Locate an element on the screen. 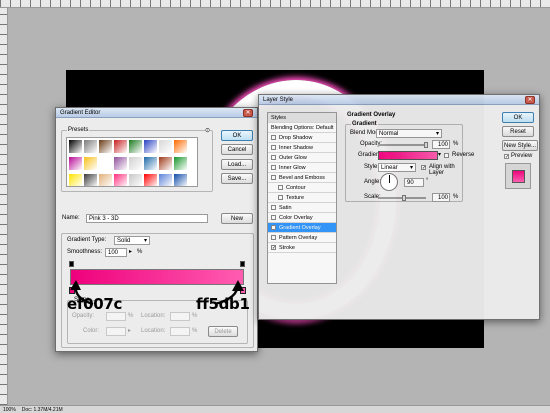 This screenshot has height=413, width=550. style-item-blending-options-default: Blending Options: Default is located at coordinates (302, 128).